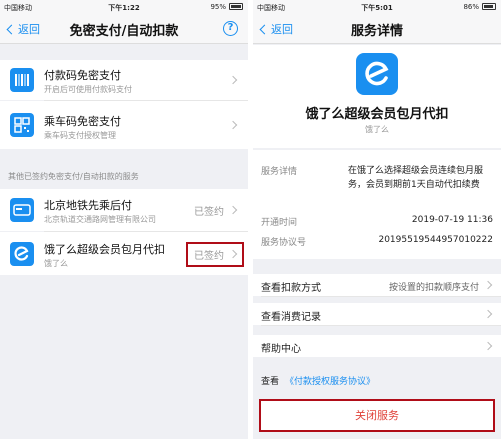 Image resolution: width=501 pixels, height=439 pixels. Describe the element at coordinates (330, 382) in the screenshot. I see `agreement-link: 《付款授权服务协议》` at that location.